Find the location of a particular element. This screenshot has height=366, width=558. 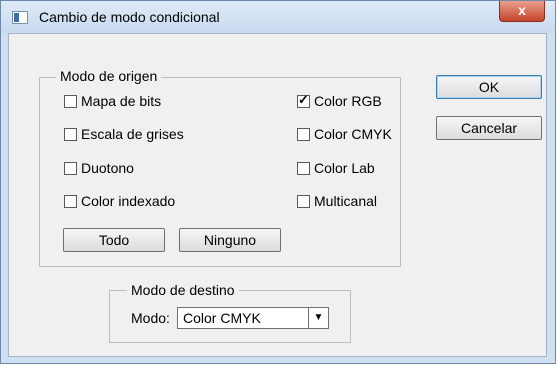

checkbox-label: Duotono is located at coordinates (107, 168).